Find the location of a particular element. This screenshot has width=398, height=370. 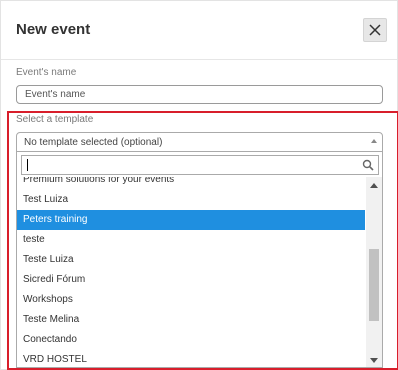

template-search-input is located at coordinates (189, 165).